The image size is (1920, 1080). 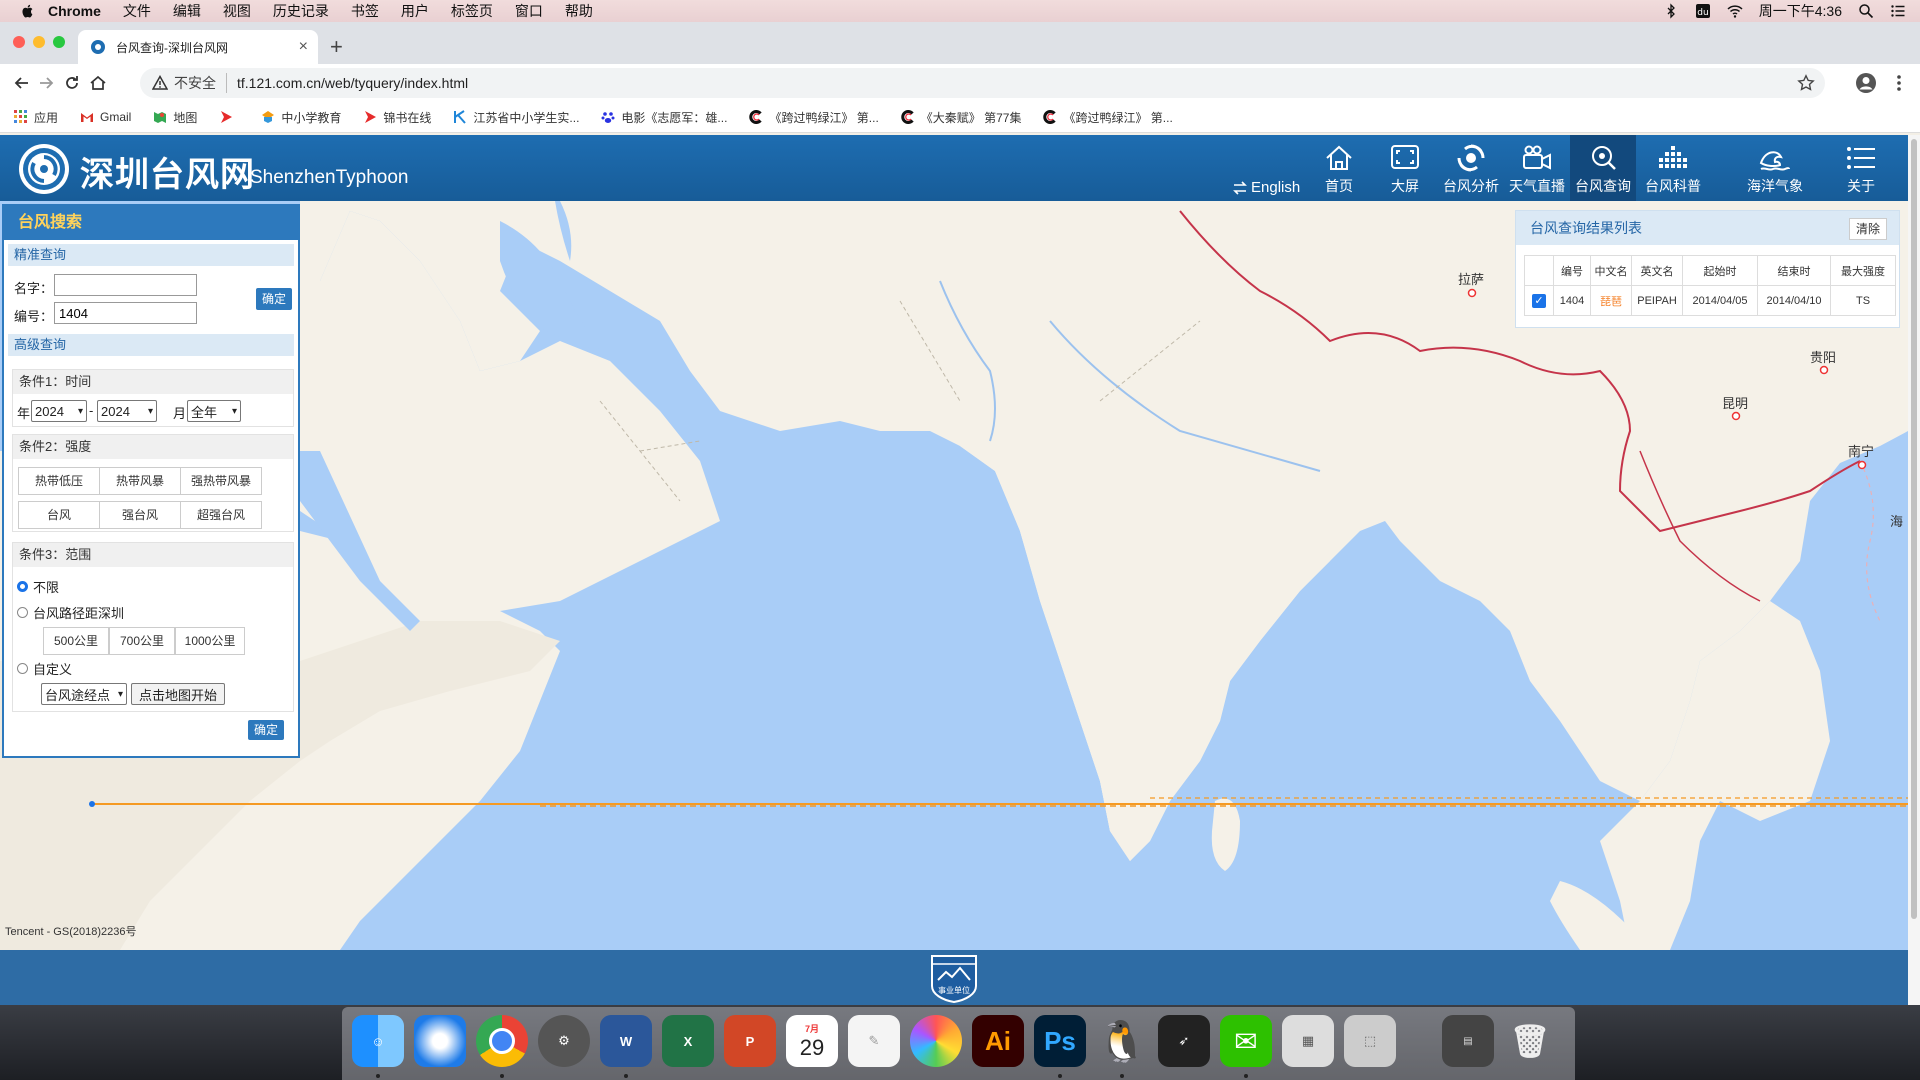 What do you see at coordinates (1866, 83) in the screenshot?
I see `profile-avatar-icon` at bounding box center [1866, 83].